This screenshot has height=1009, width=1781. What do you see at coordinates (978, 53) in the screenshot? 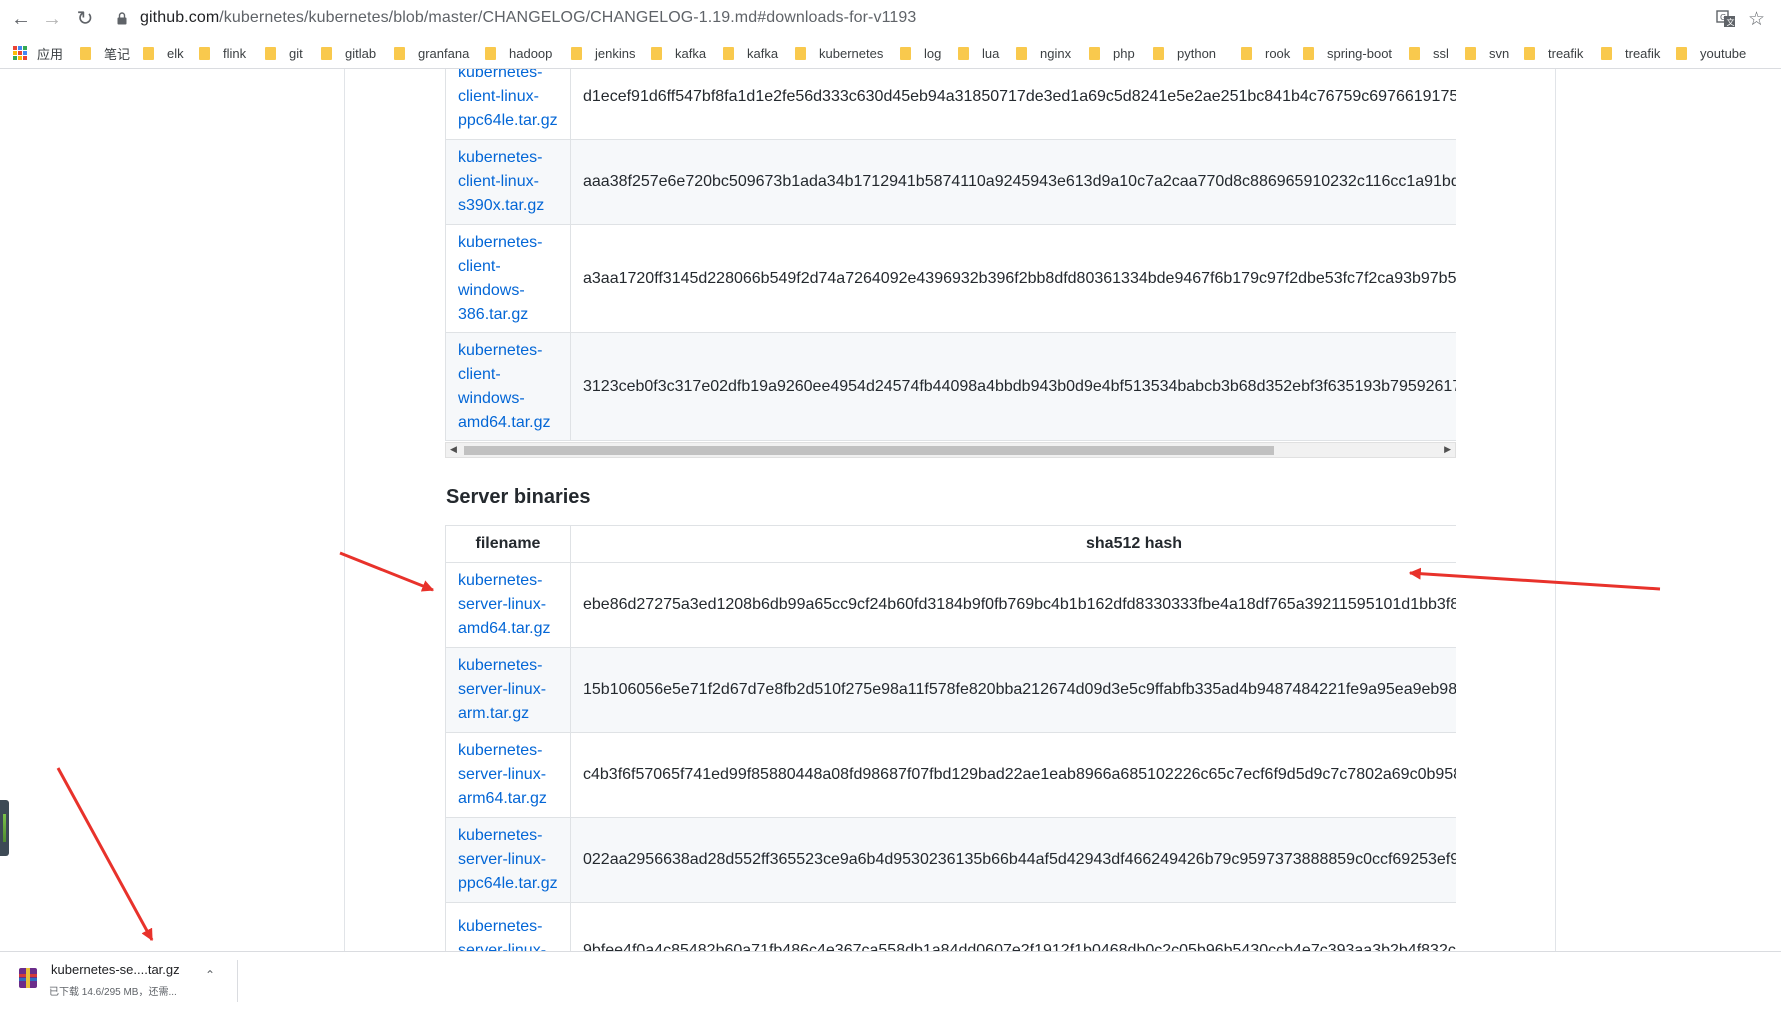
I see `bookmark-folder: lua` at bounding box center [978, 53].